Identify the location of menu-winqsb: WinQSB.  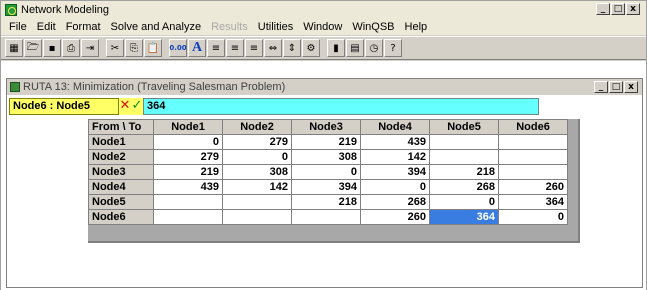
(373, 27).